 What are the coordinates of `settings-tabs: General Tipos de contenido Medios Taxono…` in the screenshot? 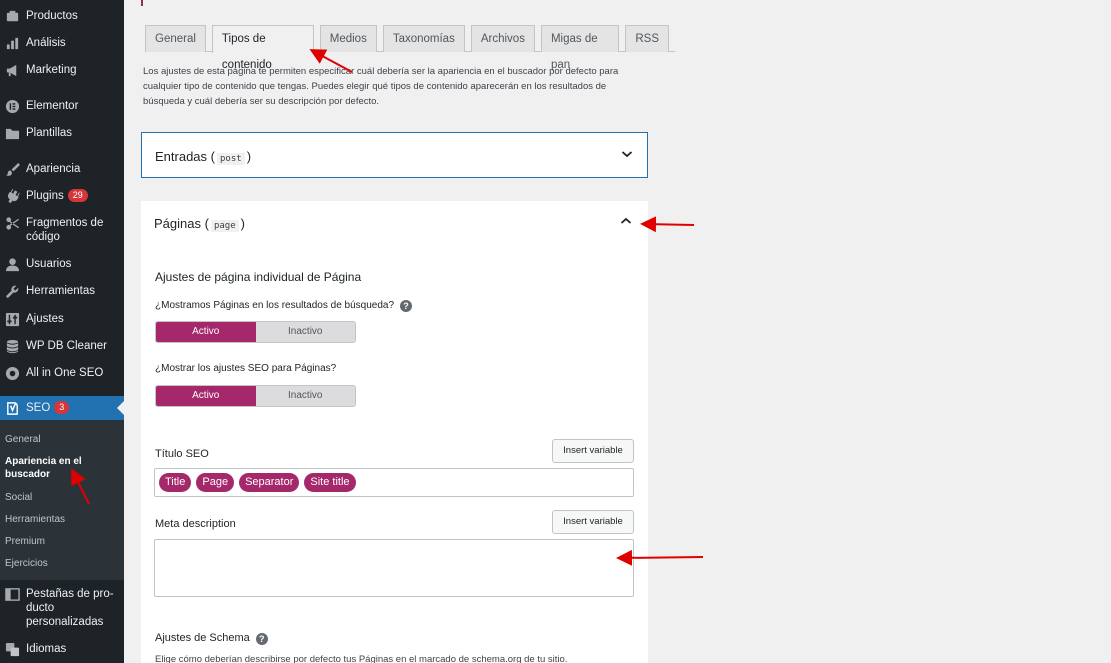 It's located at (410, 48).